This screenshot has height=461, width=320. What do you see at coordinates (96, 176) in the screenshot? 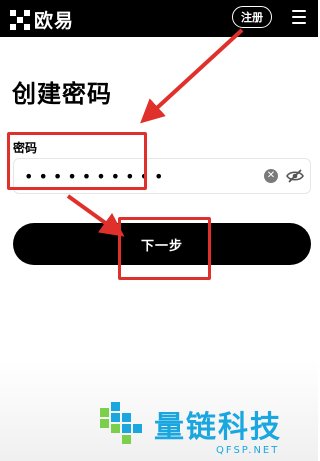
I see `password-value: ••••••••••` at bounding box center [96, 176].